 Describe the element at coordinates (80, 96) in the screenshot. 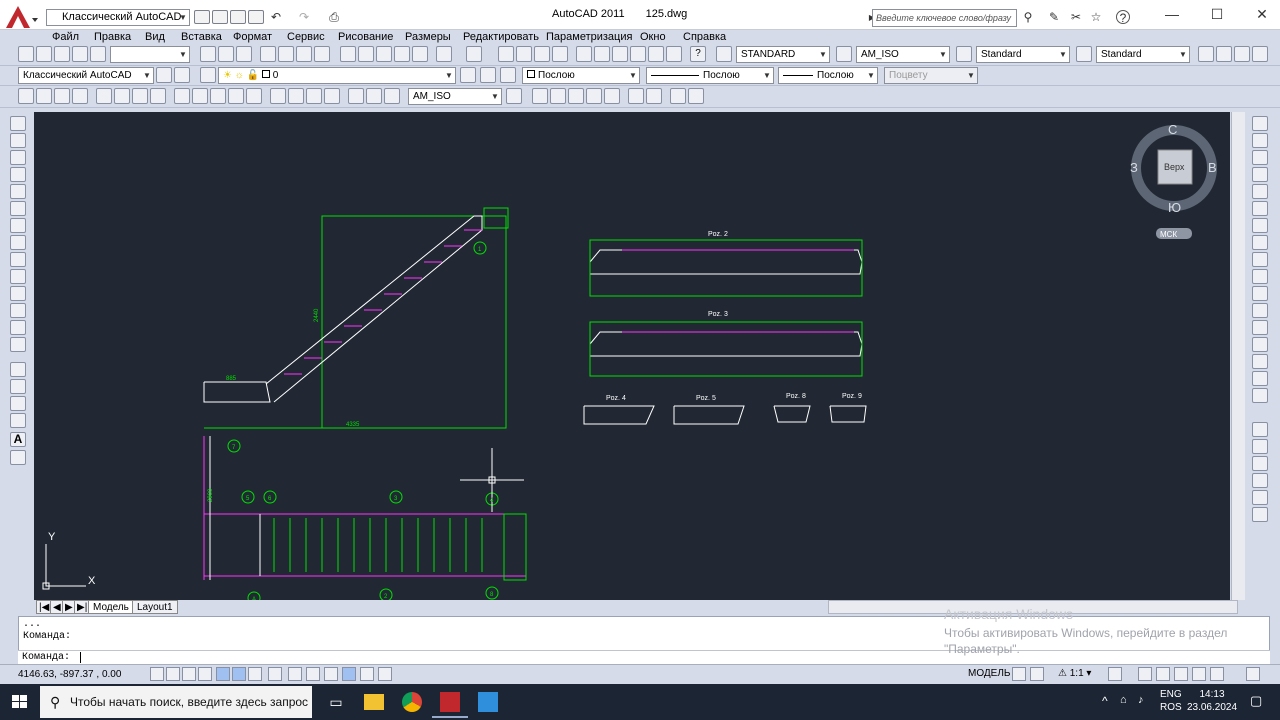

I see `dim-ordinate-button` at that location.